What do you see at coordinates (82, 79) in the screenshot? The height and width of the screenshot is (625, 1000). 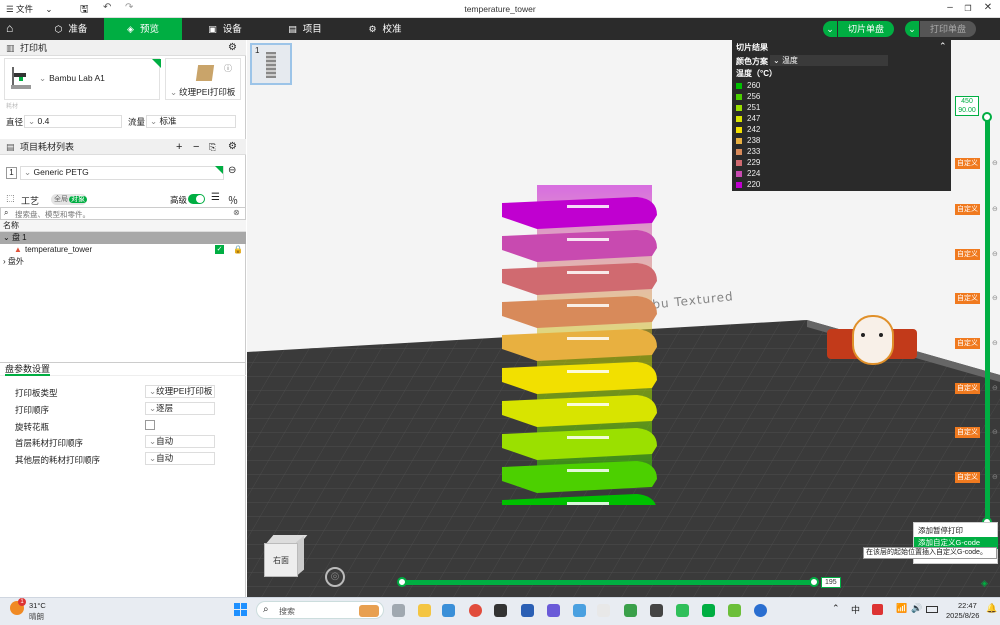 I see `printer-card: ⌄ Bambu Lab A1` at bounding box center [82, 79].